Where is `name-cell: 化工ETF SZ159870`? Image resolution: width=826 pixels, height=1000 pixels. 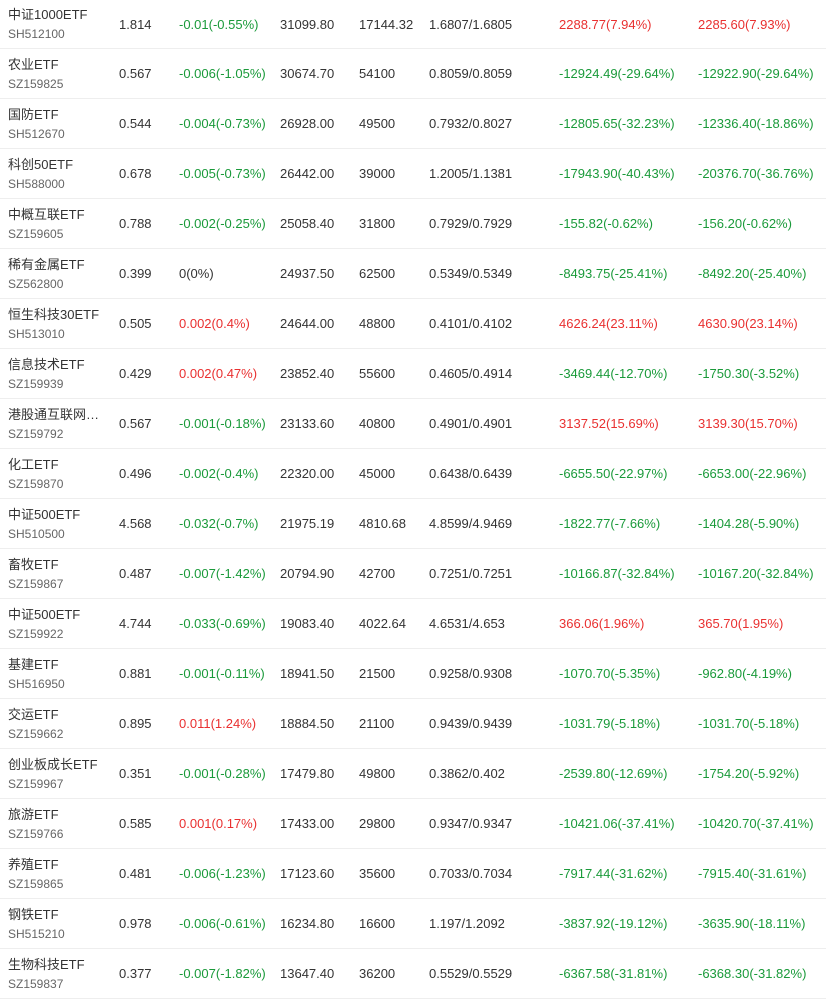
name-cell: 化工ETF SZ159870 is located at coordinates (60, 473).